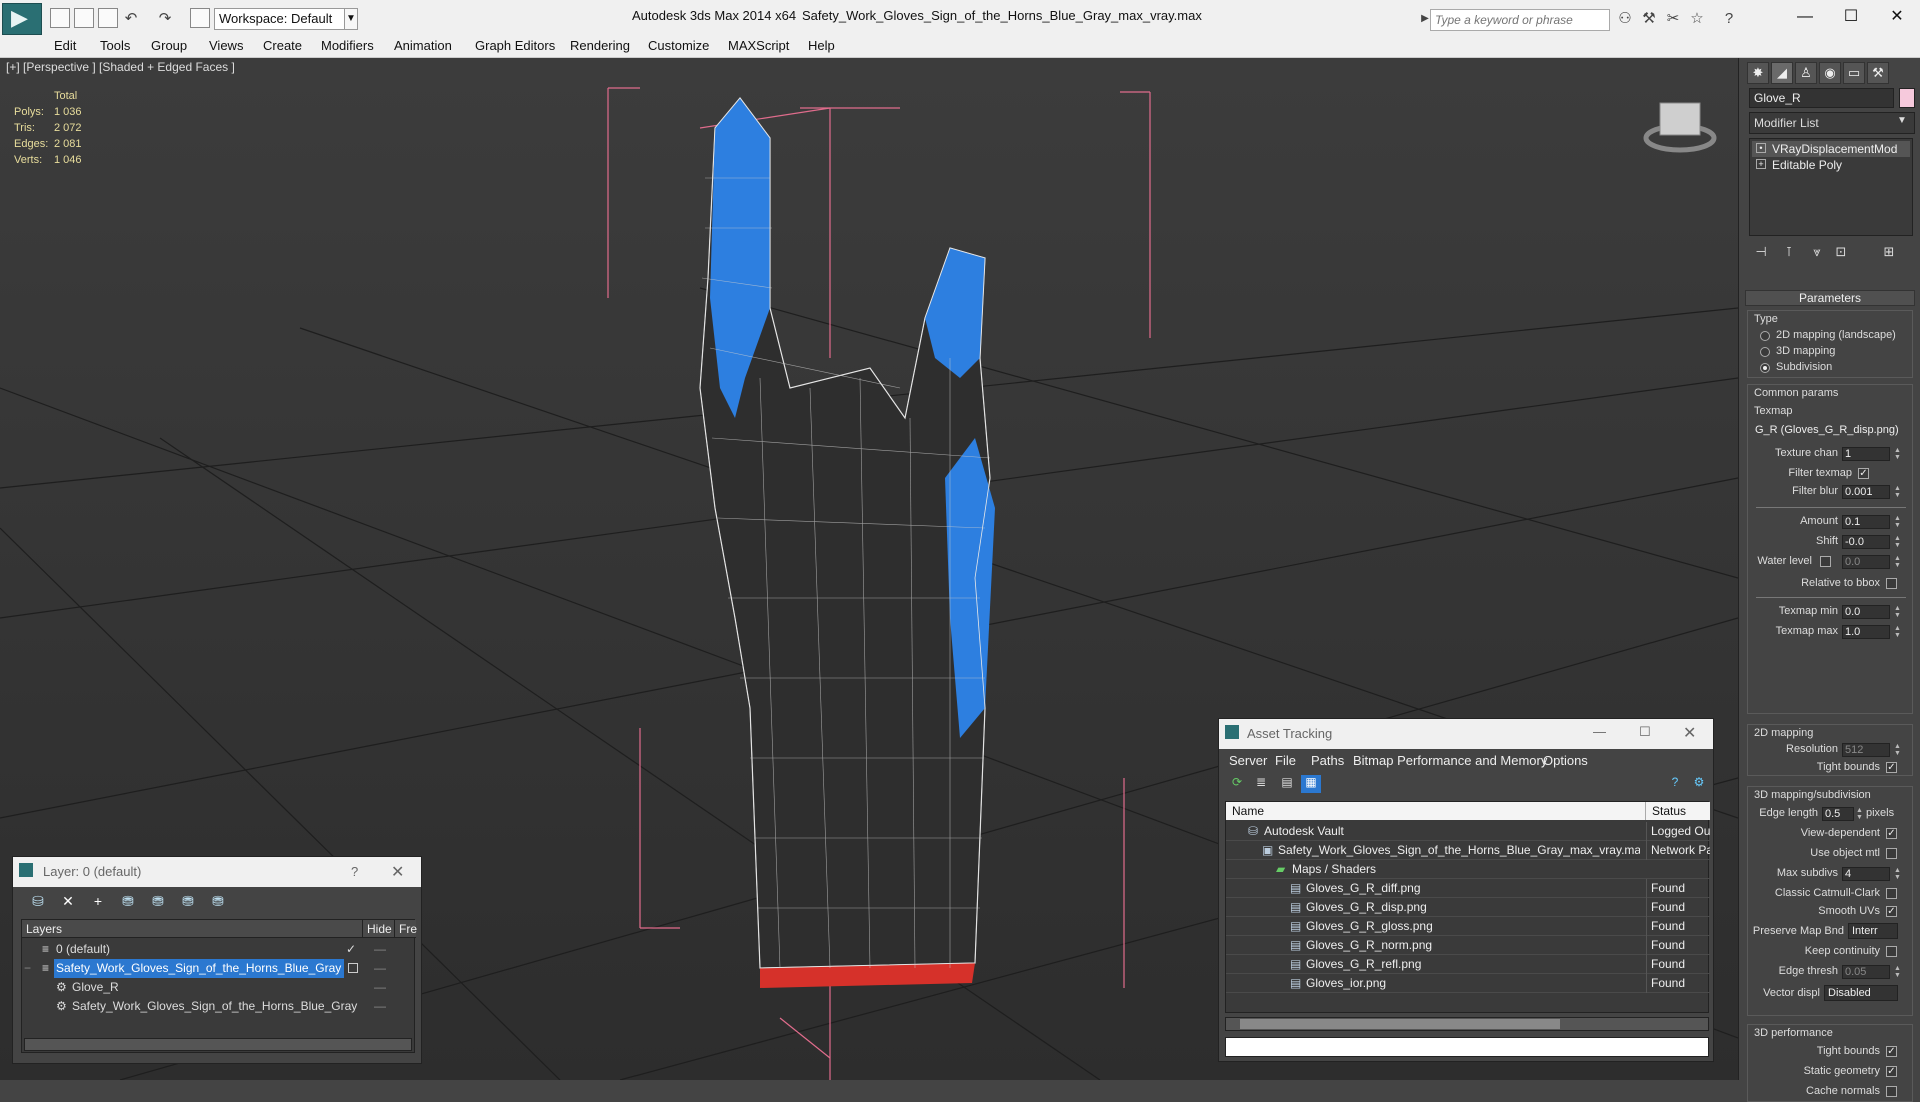 The width and height of the screenshot is (1920, 1102). Describe the element at coordinates (1891, 1051) in the screenshot. I see `perf-tight-bounds-checkbox: ✓` at that location.